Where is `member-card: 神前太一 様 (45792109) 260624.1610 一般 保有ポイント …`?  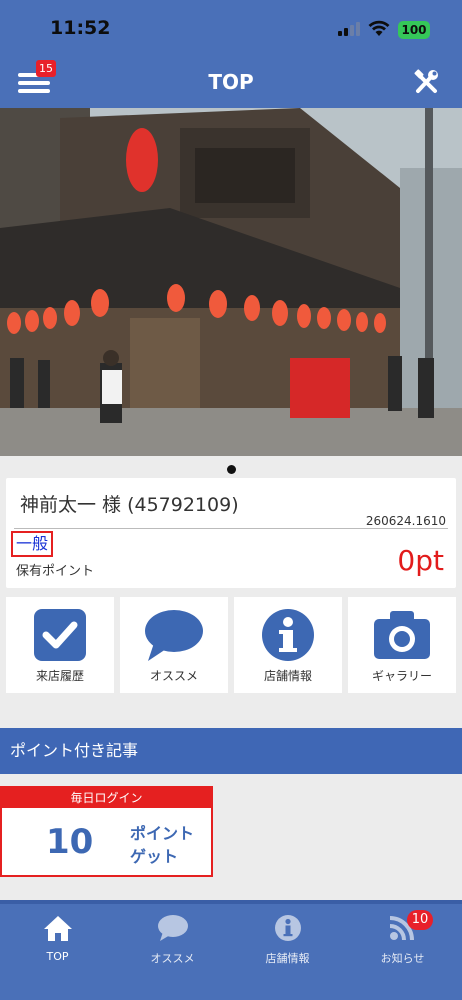 member-card: 神前太一 様 (45792109) 260624.1610 一般 保有ポイント … is located at coordinates (231, 533).